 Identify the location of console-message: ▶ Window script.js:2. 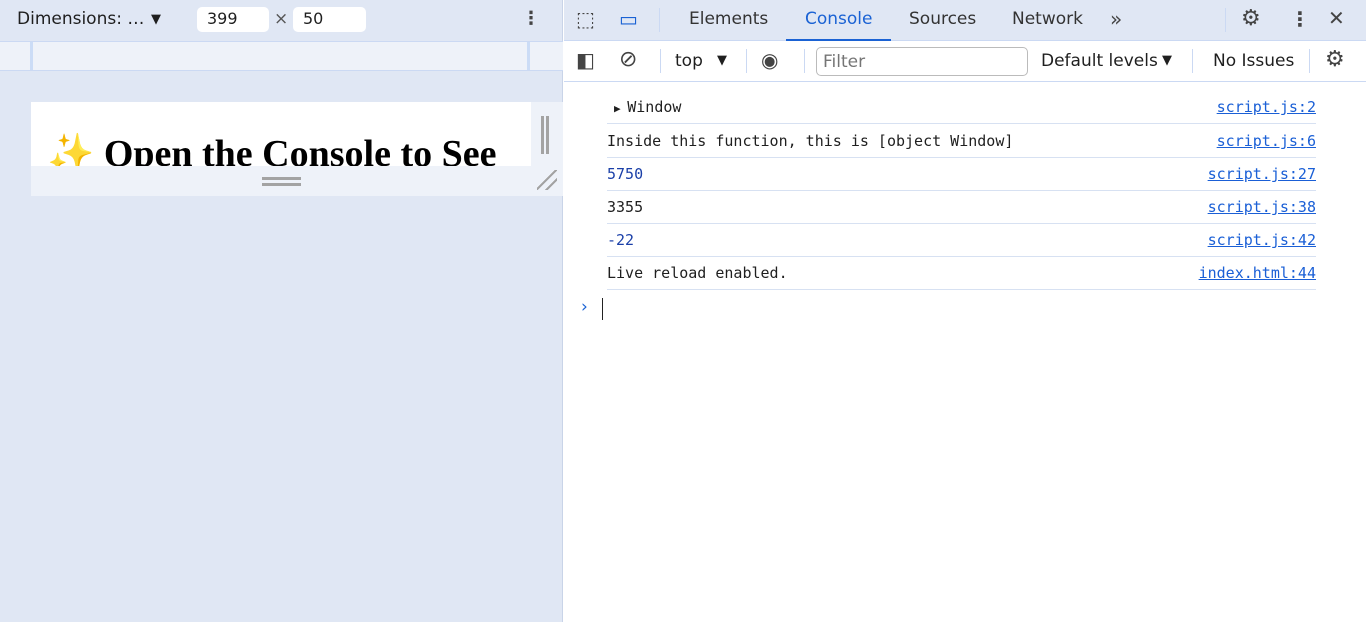
(961, 107).